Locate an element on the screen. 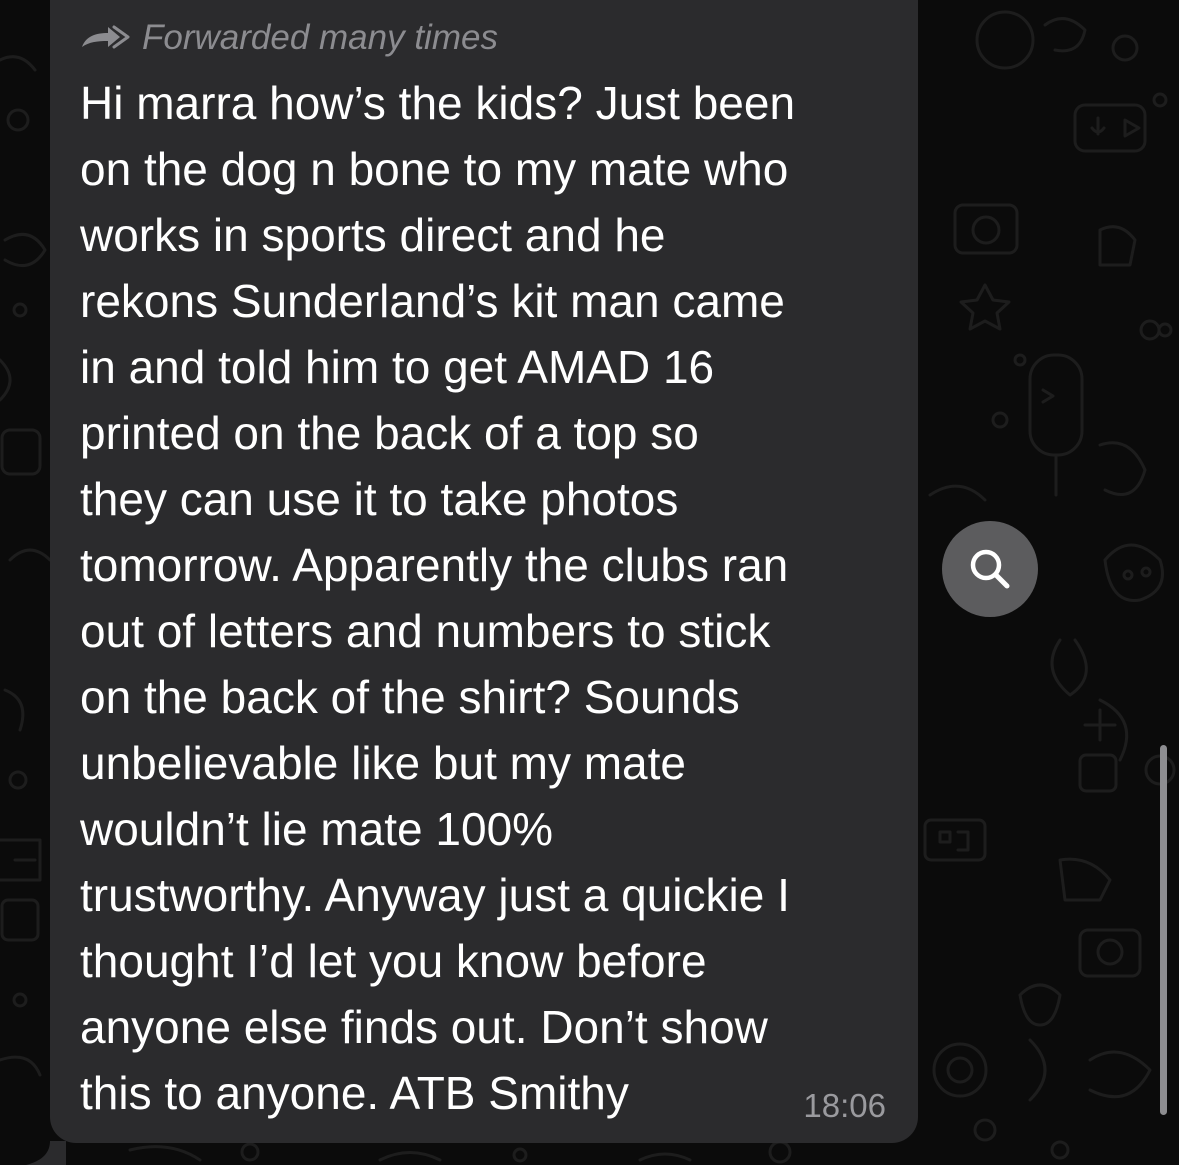 This screenshot has width=1179, height=1165. forwarded-text: Forwarded many times is located at coordinates (320, 37).